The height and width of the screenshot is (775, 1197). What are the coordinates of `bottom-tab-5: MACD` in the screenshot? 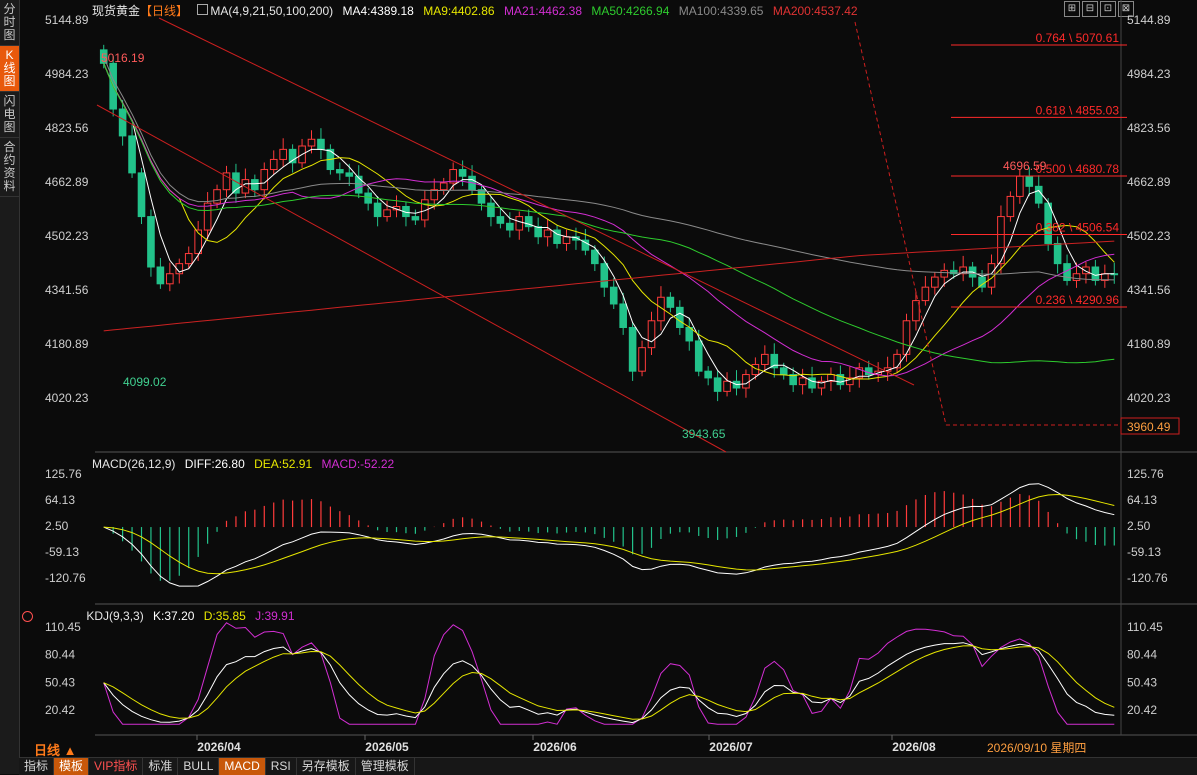 It's located at (242, 766).